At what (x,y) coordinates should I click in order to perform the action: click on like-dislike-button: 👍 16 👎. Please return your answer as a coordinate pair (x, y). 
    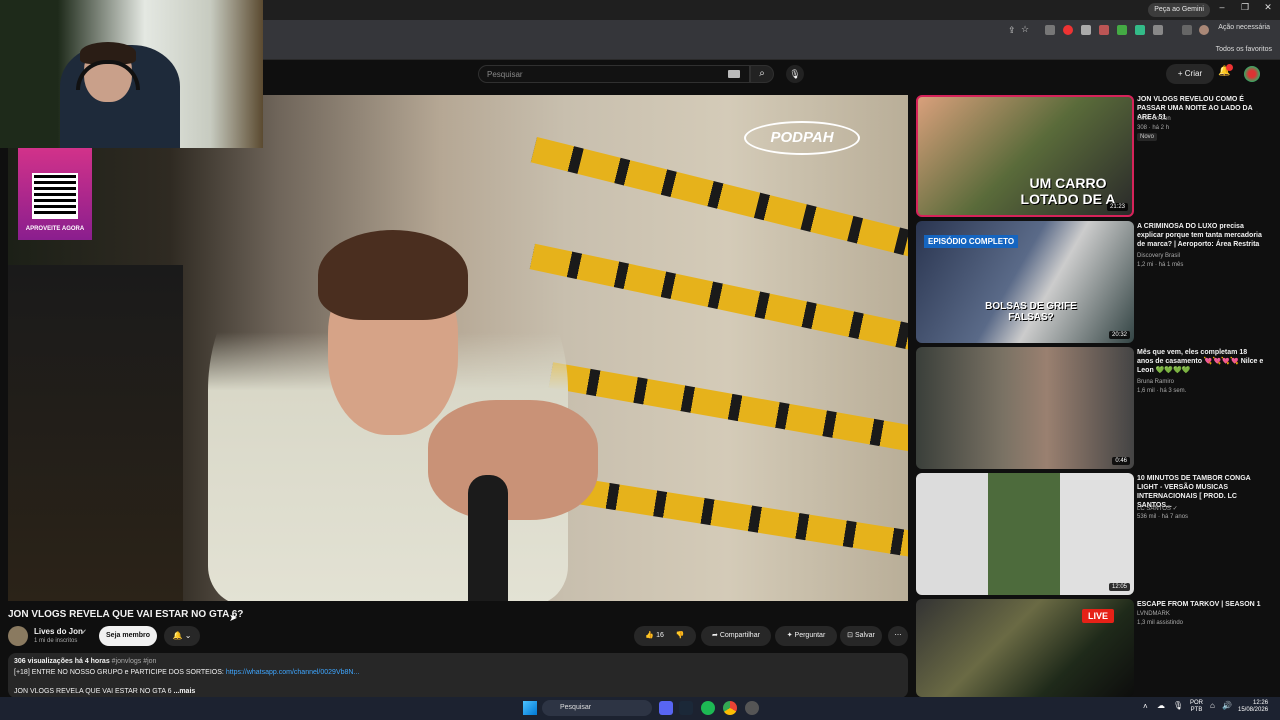
    Looking at the image, I should click on (665, 636).